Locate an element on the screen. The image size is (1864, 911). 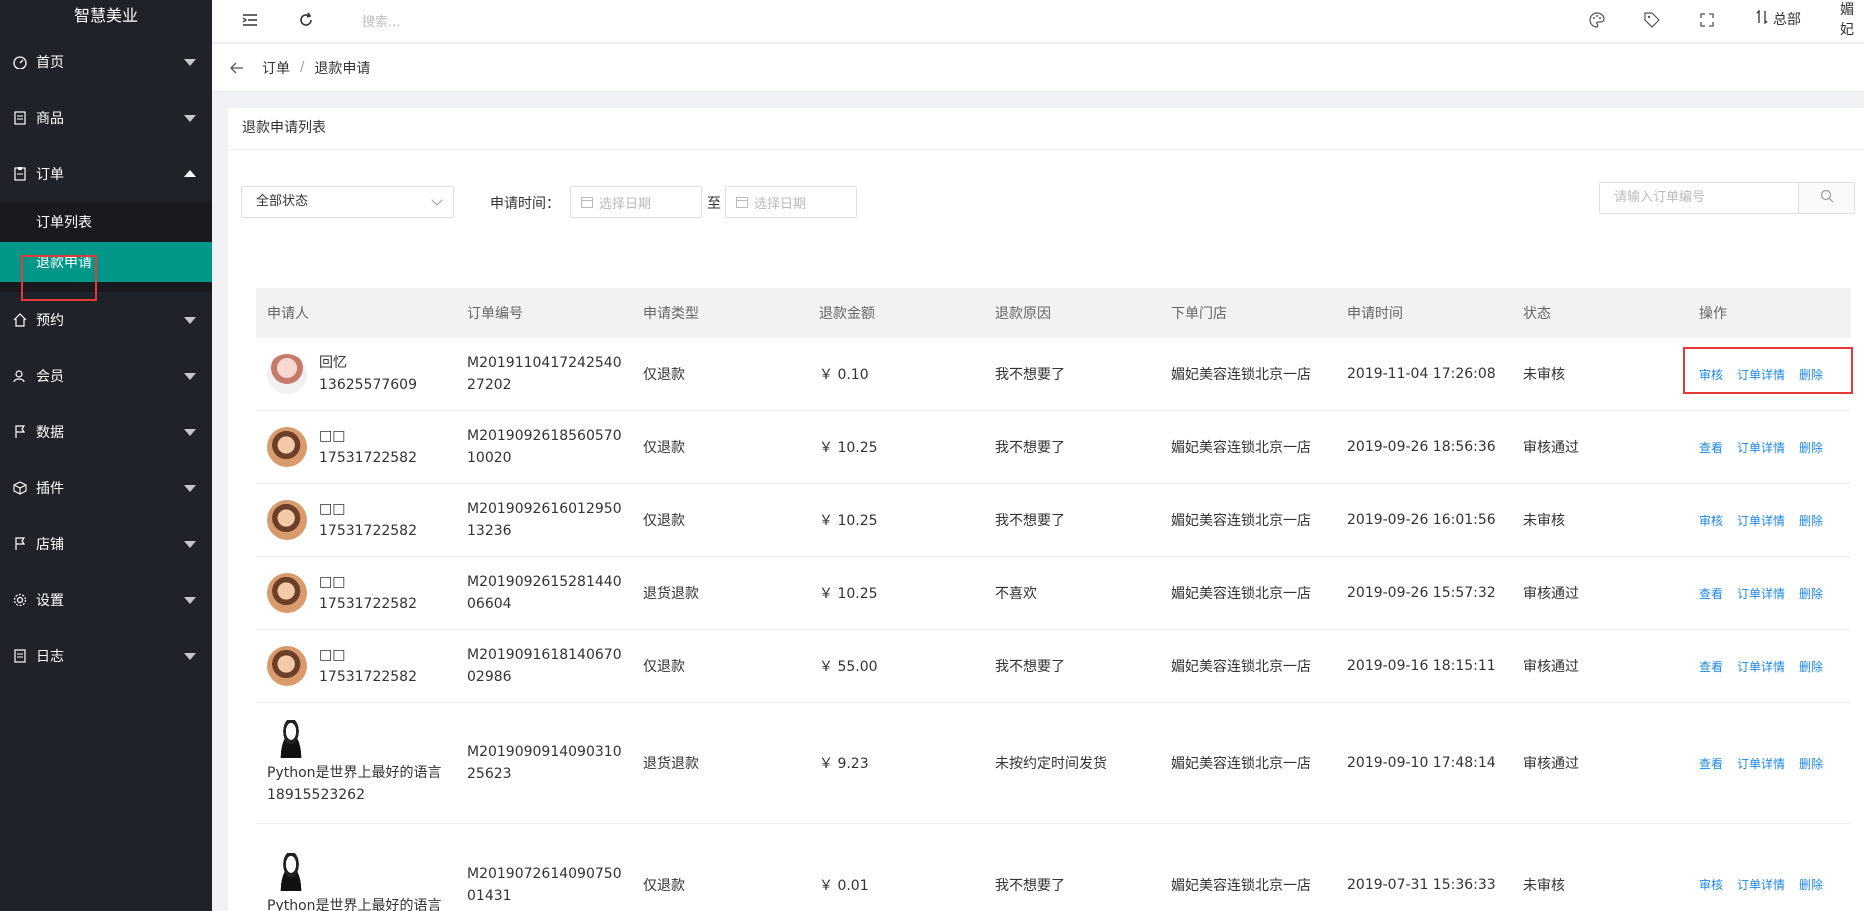
sidebar-item-label: 首页 is located at coordinates (50, 63).